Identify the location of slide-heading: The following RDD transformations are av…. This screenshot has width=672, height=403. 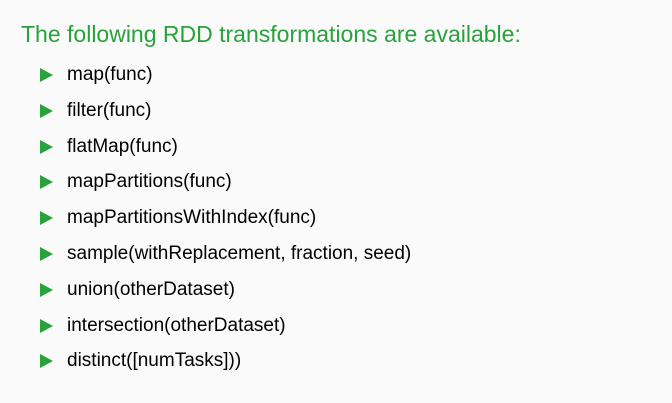
(271, 34).